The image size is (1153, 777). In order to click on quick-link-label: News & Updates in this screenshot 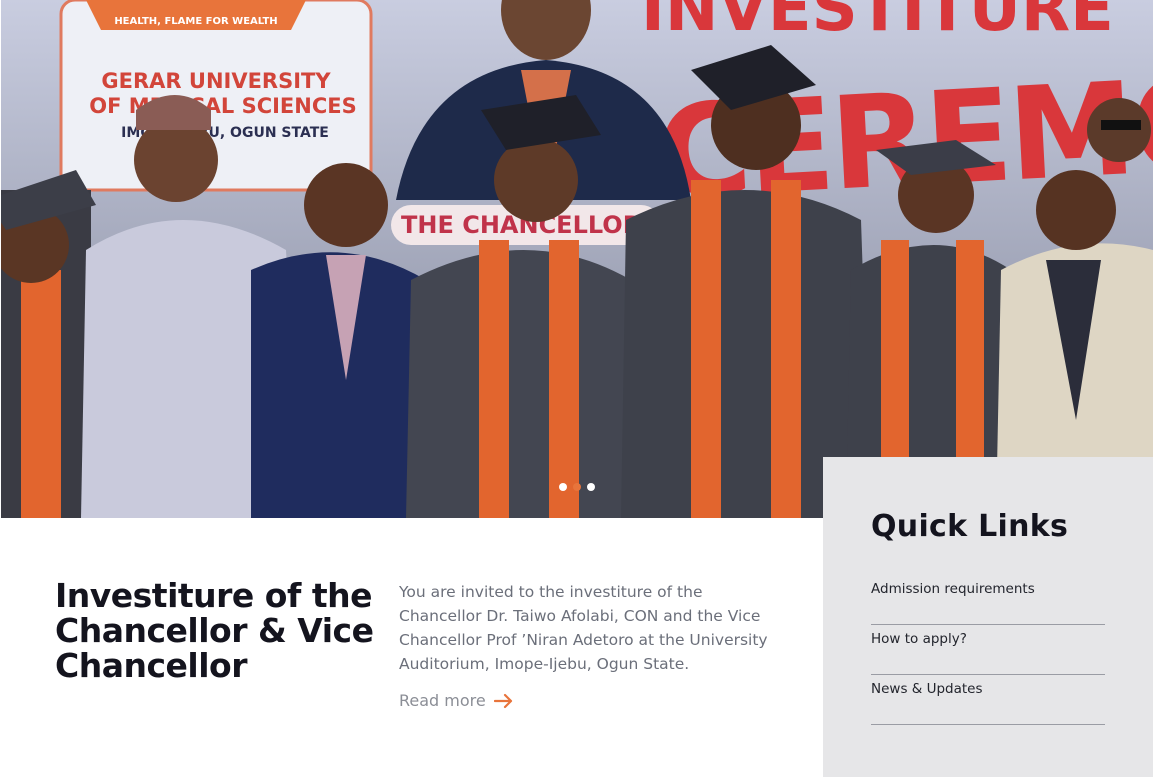, I will do `click(927, 689)`.